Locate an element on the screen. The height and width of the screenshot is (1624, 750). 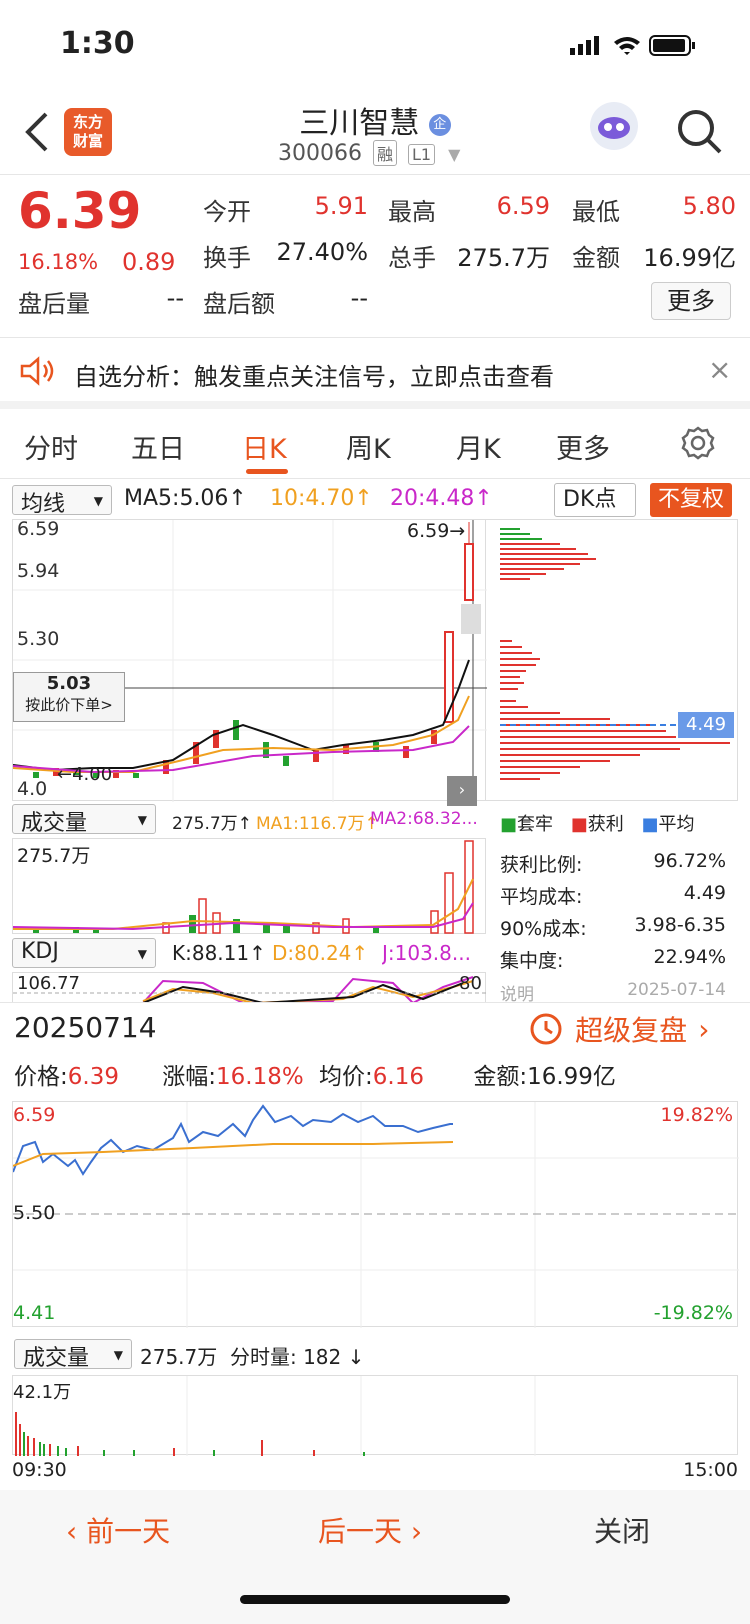
ma-select: 均线 ▼ is located at coordinates (62, 501).